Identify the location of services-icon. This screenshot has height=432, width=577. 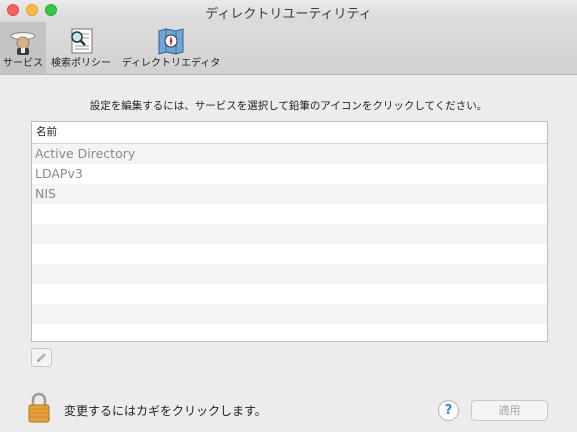
(23, 43).